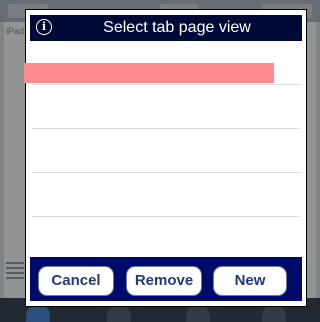 This screenshot has height=322, width=320. I want to click on info-icon: i, so click(44, 27).